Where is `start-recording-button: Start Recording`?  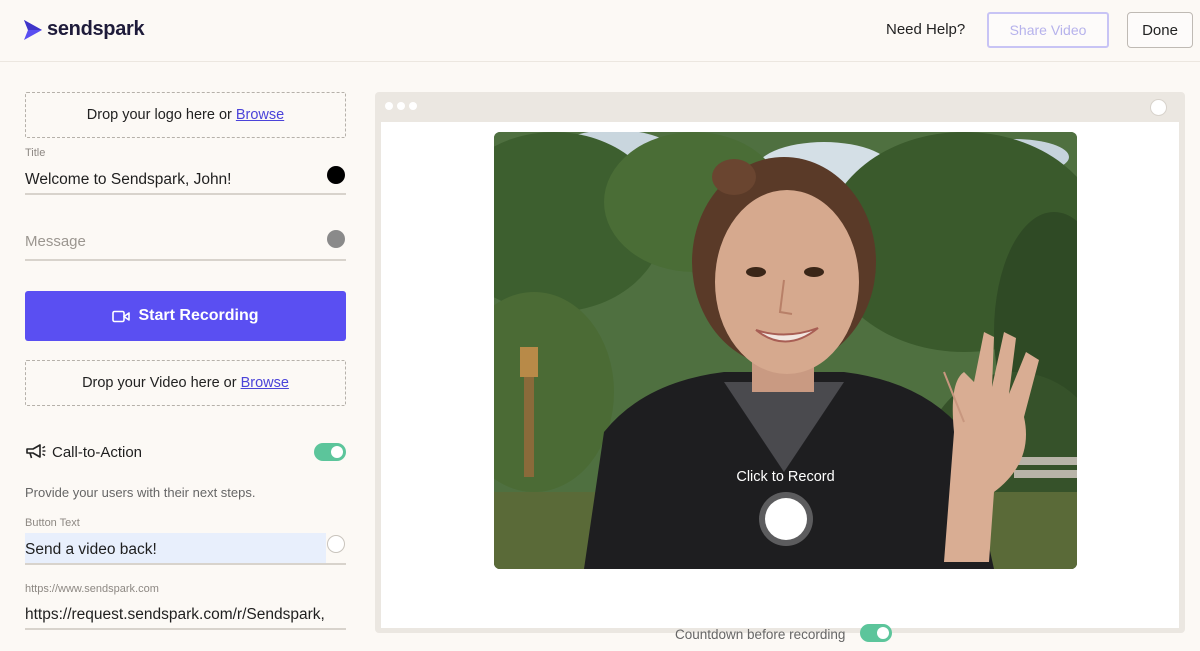 start-recording-button: Start Recording is located at coordinates (185, 316).